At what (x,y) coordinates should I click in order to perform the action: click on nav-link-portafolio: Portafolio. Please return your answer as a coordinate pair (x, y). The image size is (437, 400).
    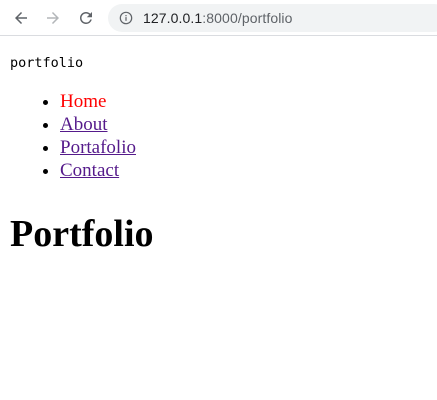
    Looking at the image, I should click on (98, 147).